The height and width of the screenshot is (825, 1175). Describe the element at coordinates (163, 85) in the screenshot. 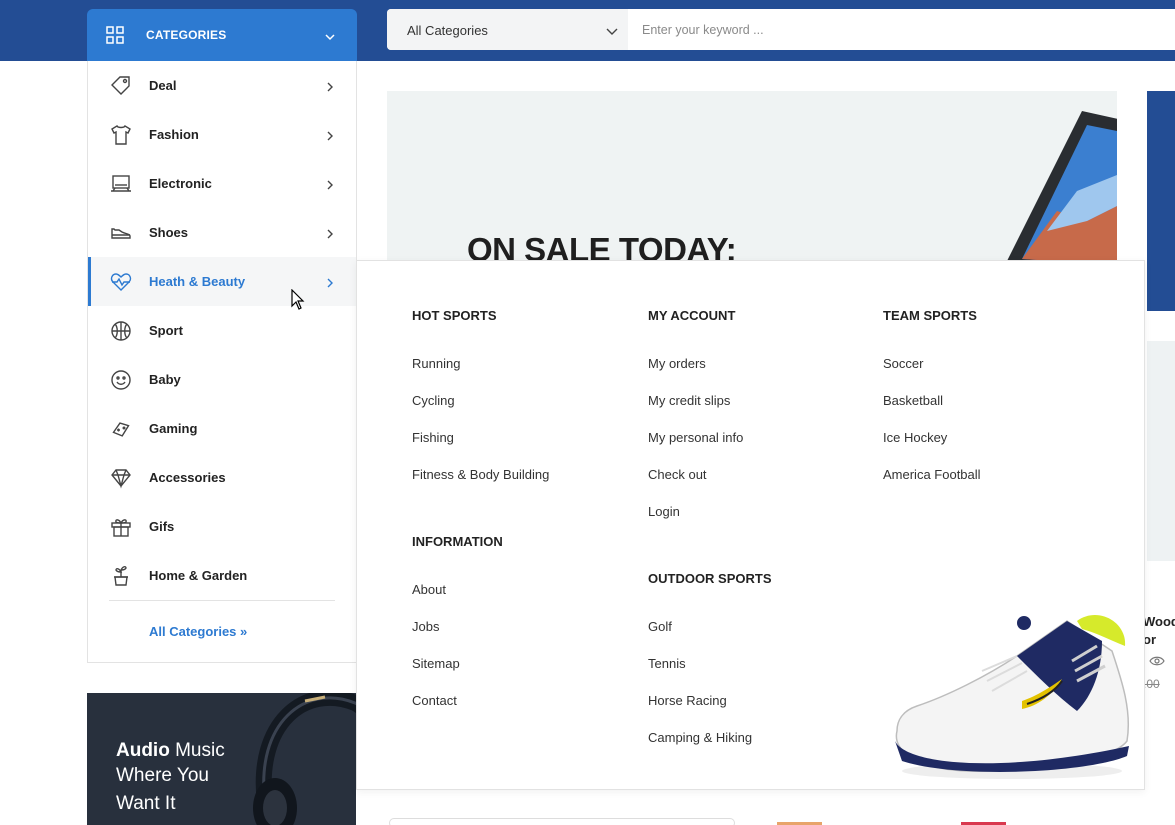

I see `sidebar-item-label: Deal` at that location.